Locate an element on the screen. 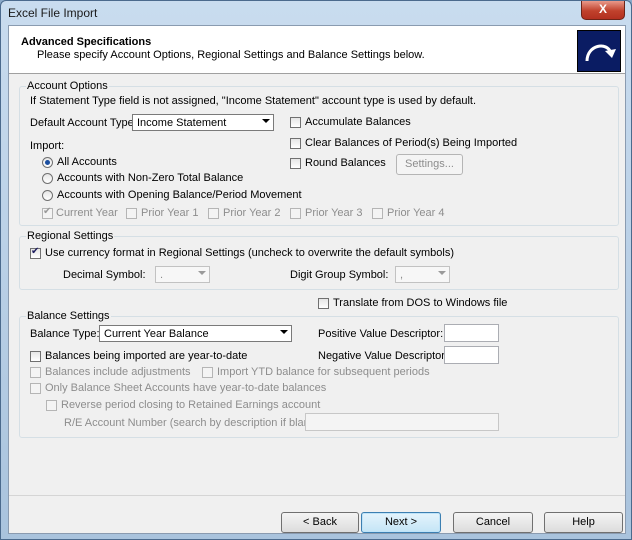  import-ytd-checkbox is located at coordinates (207, 372).